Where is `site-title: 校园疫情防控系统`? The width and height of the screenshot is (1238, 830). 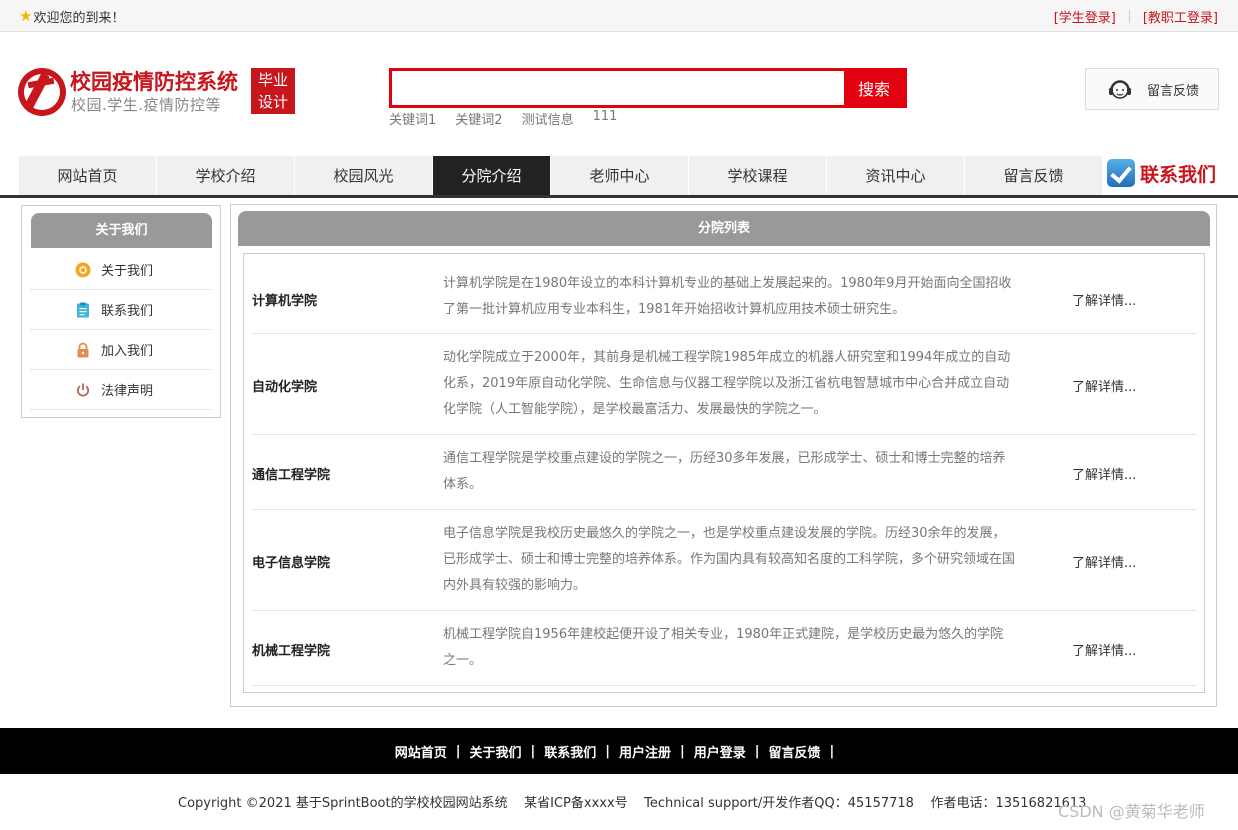
site-title: 校园疫情防控系统 is located at coordinates (154, 82).